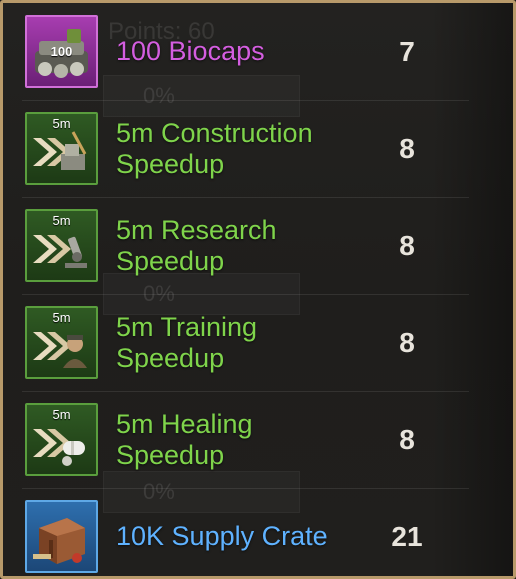  What do you see at coordinates (61, 342) in the screenshot?
I see `training-speedup-icon: 5m` at bounding box center [61, 342].